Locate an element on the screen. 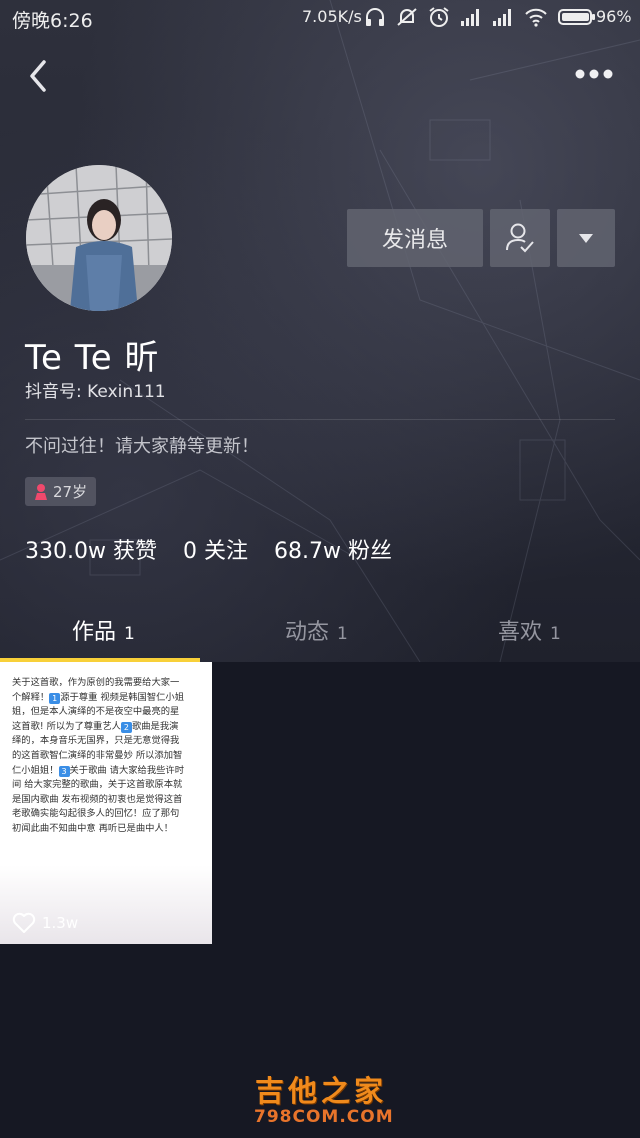 Image resolution: width=640 pixels, height=1138 pixels. caption-line: 绎的，本身音乐无国界，只是无意觉得我 is located at coordinates (96, 741).